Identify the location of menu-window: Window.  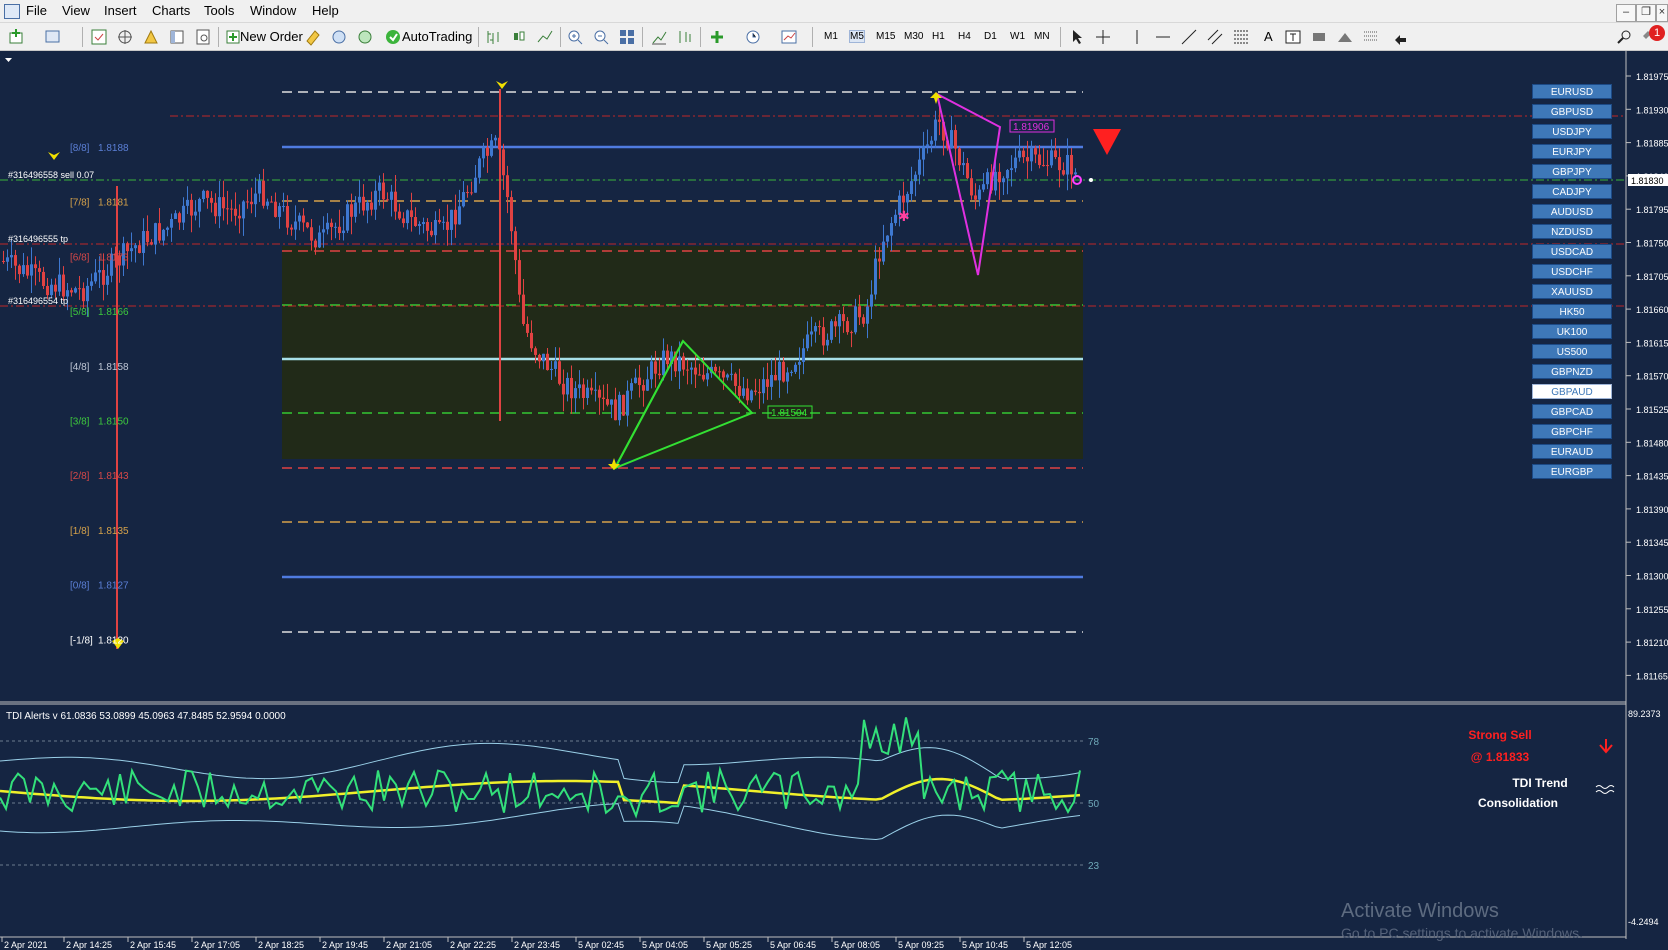
(273, 10).